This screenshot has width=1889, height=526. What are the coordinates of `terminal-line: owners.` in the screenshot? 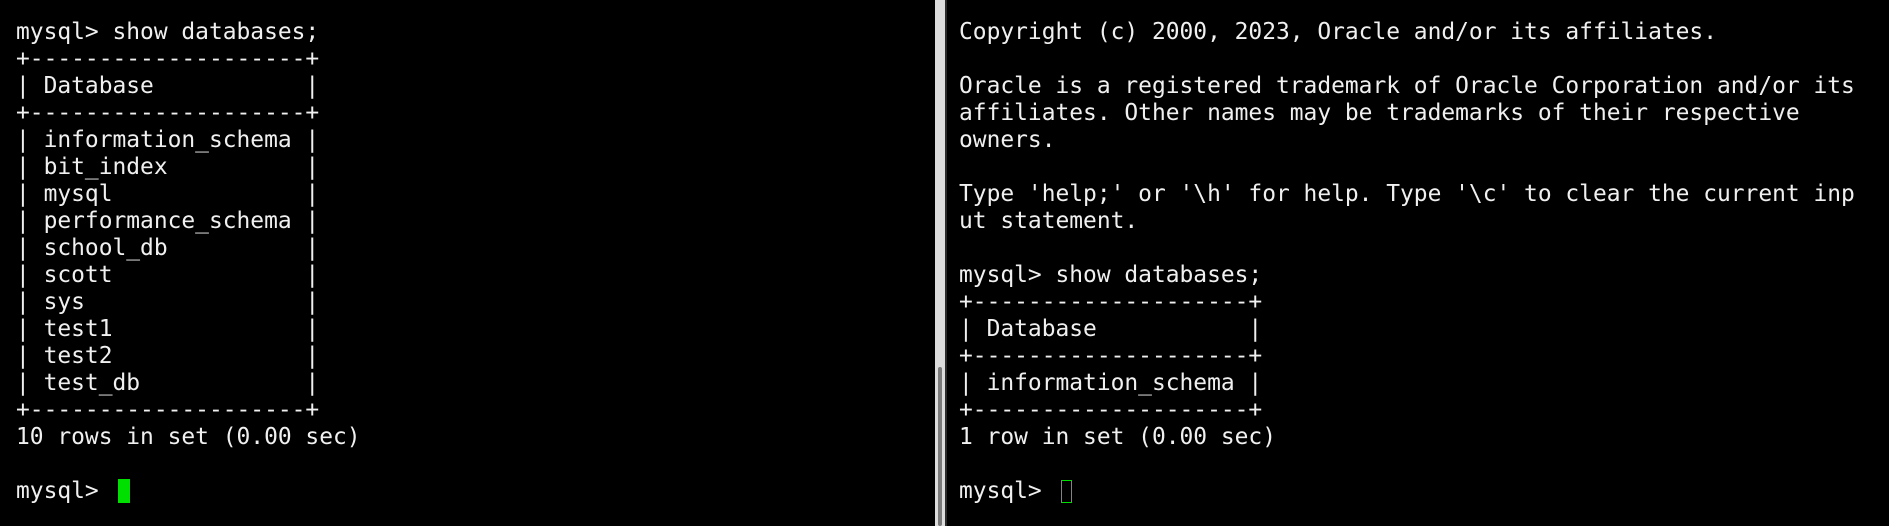 It's located at (1007, 140).